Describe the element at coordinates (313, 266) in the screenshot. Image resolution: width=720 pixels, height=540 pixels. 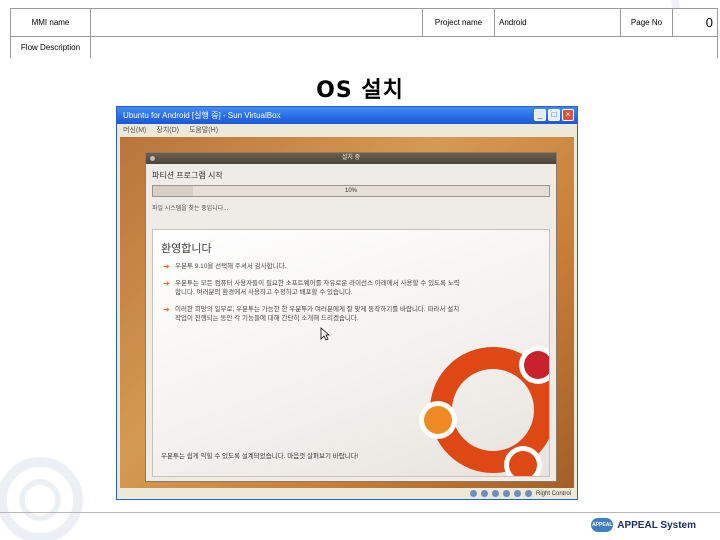
I see `list-item: ➔ 우분투 9.10을 선택해 주셔서 감사합니다.` at that location.